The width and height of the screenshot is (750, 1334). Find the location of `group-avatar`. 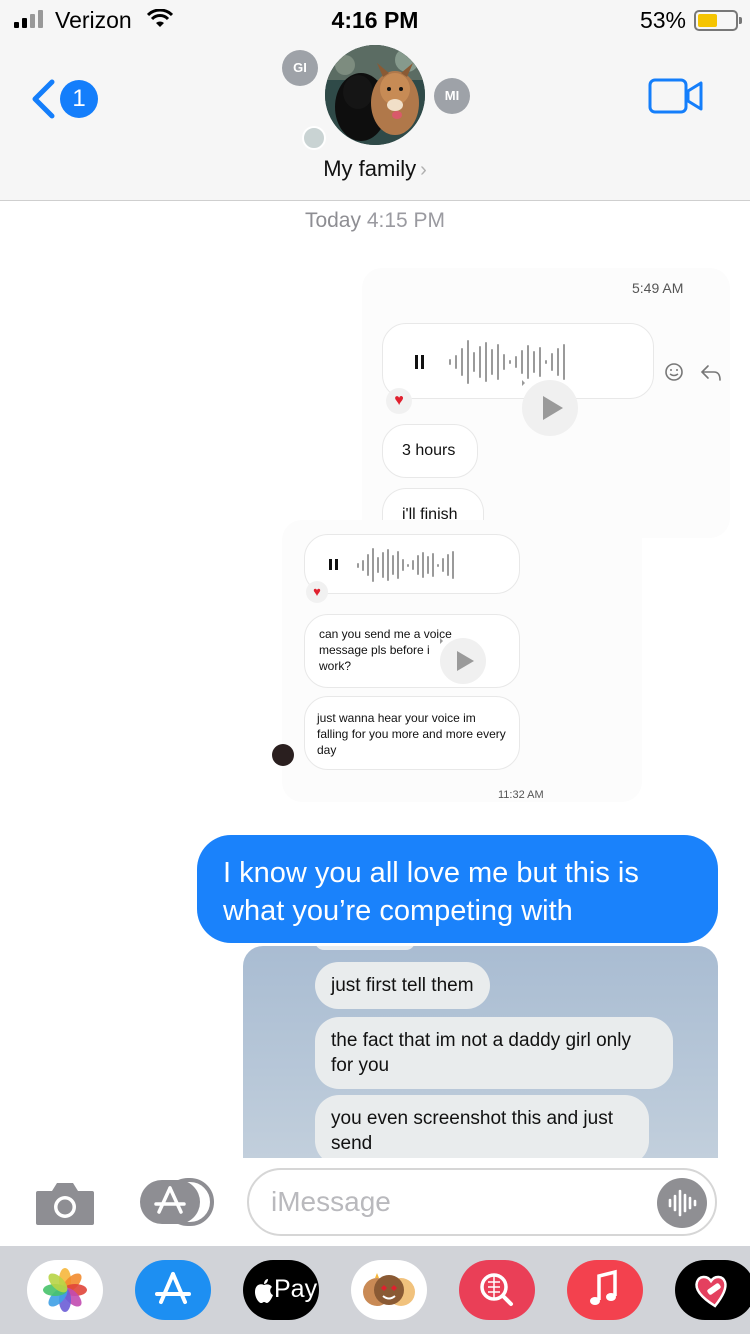

group-avatar is located at coordinates (375, 95).